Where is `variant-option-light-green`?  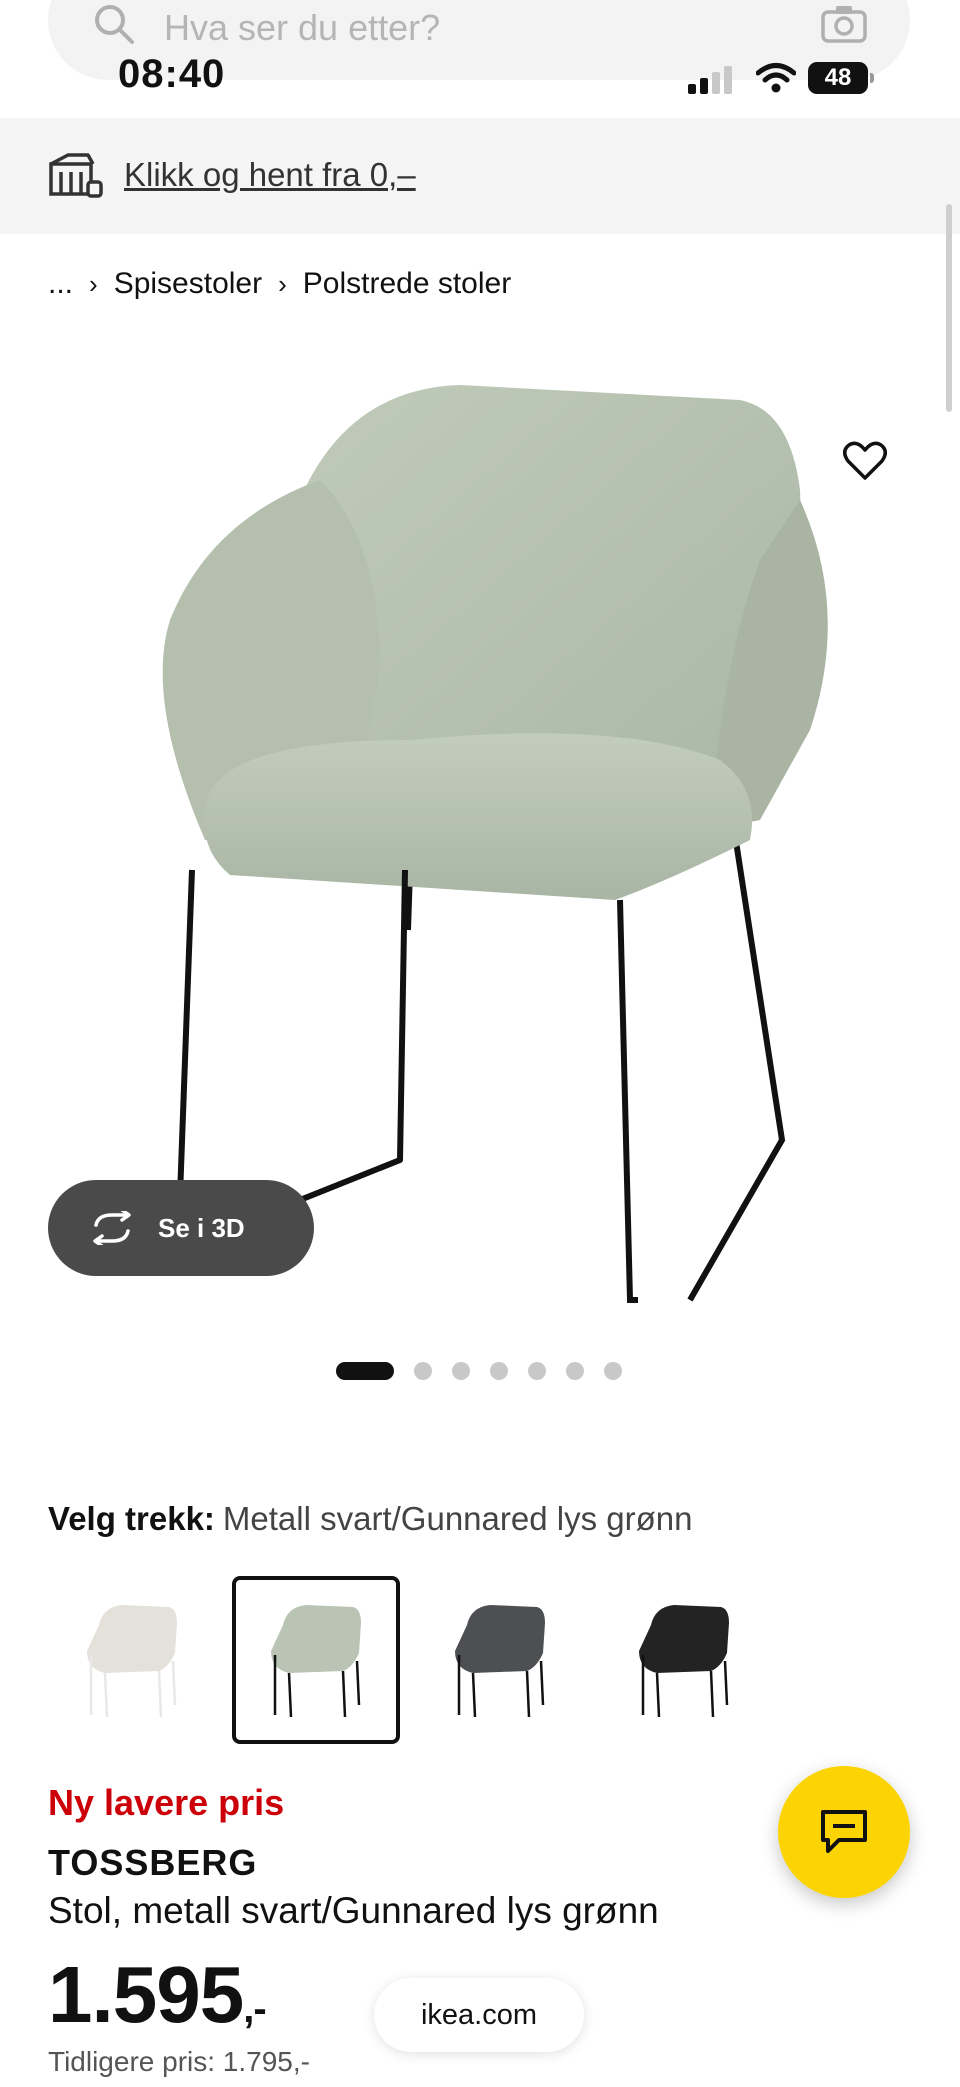 variant-option-light-green is located at coordinates (316, 1660).